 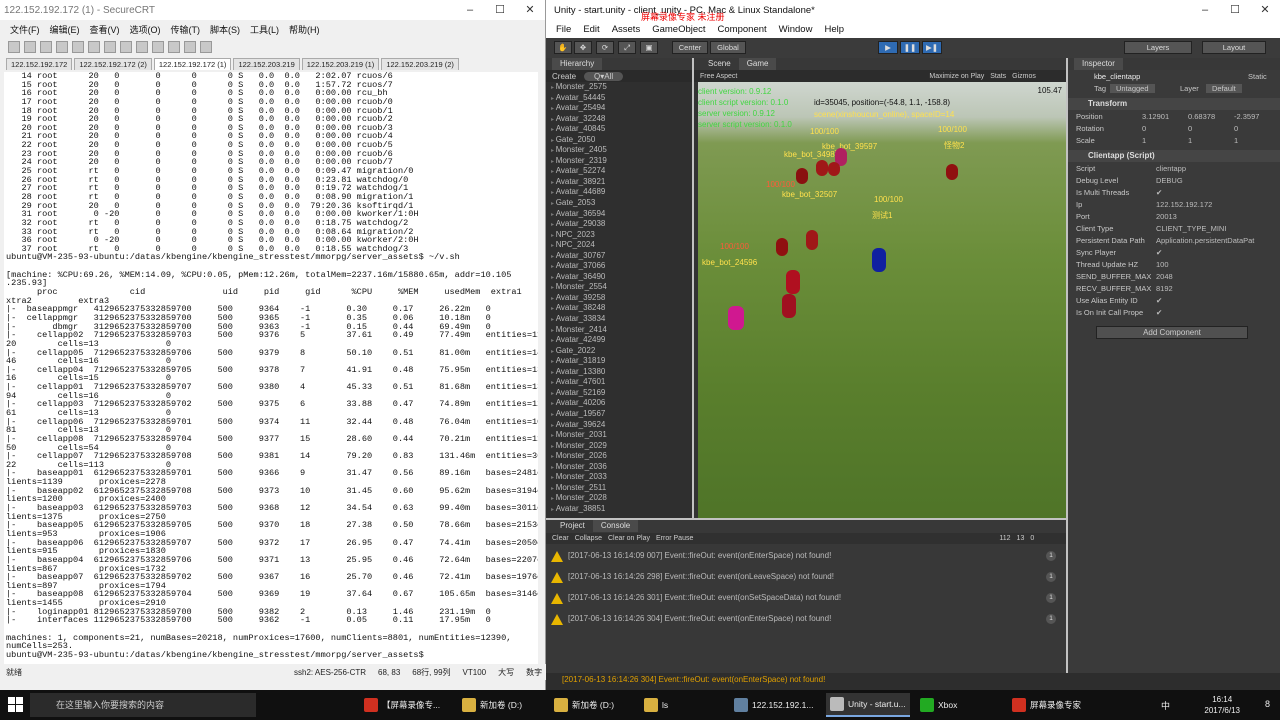 What do you see at coordinates (619, 161) in the screenshot?
I see `hierarchy-item: Monster_2319` at bounding box center [619, 161].